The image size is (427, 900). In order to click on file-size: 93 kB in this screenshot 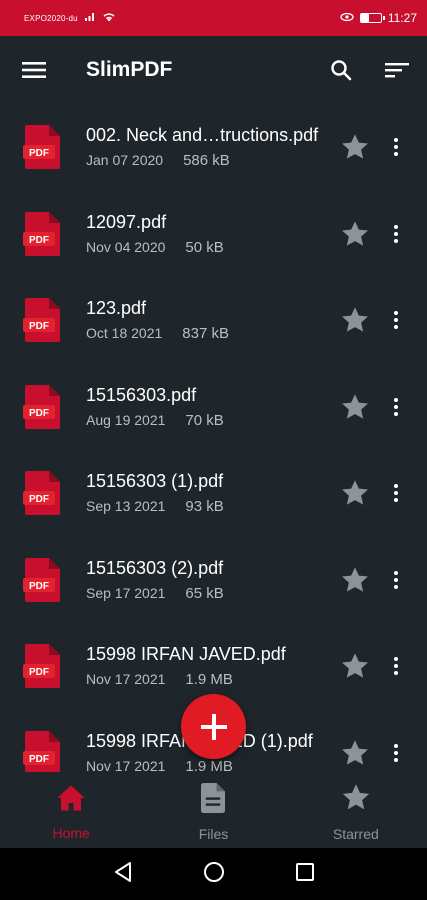, I will do `click(204, 507)`.